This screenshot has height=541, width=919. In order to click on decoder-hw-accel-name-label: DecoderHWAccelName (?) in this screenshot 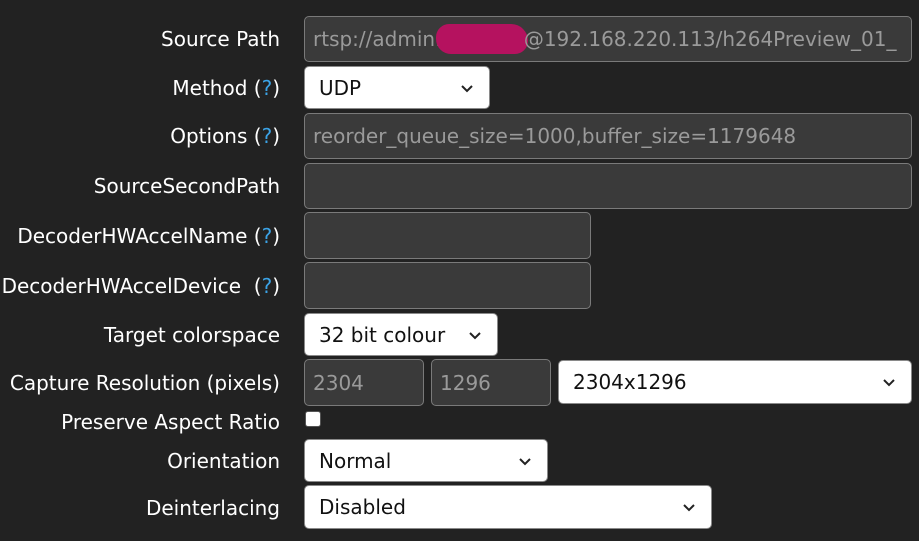, I will do `click(148, 236)`.